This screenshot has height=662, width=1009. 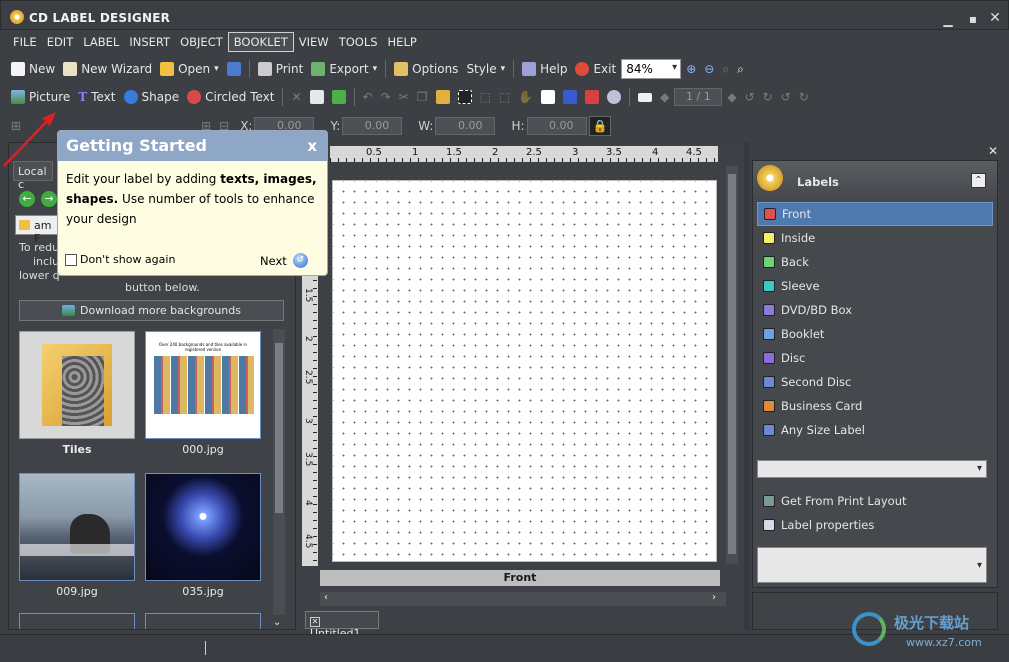 I want to click on label-item-sleeve: Sleeve, so click(x=875, y=286).